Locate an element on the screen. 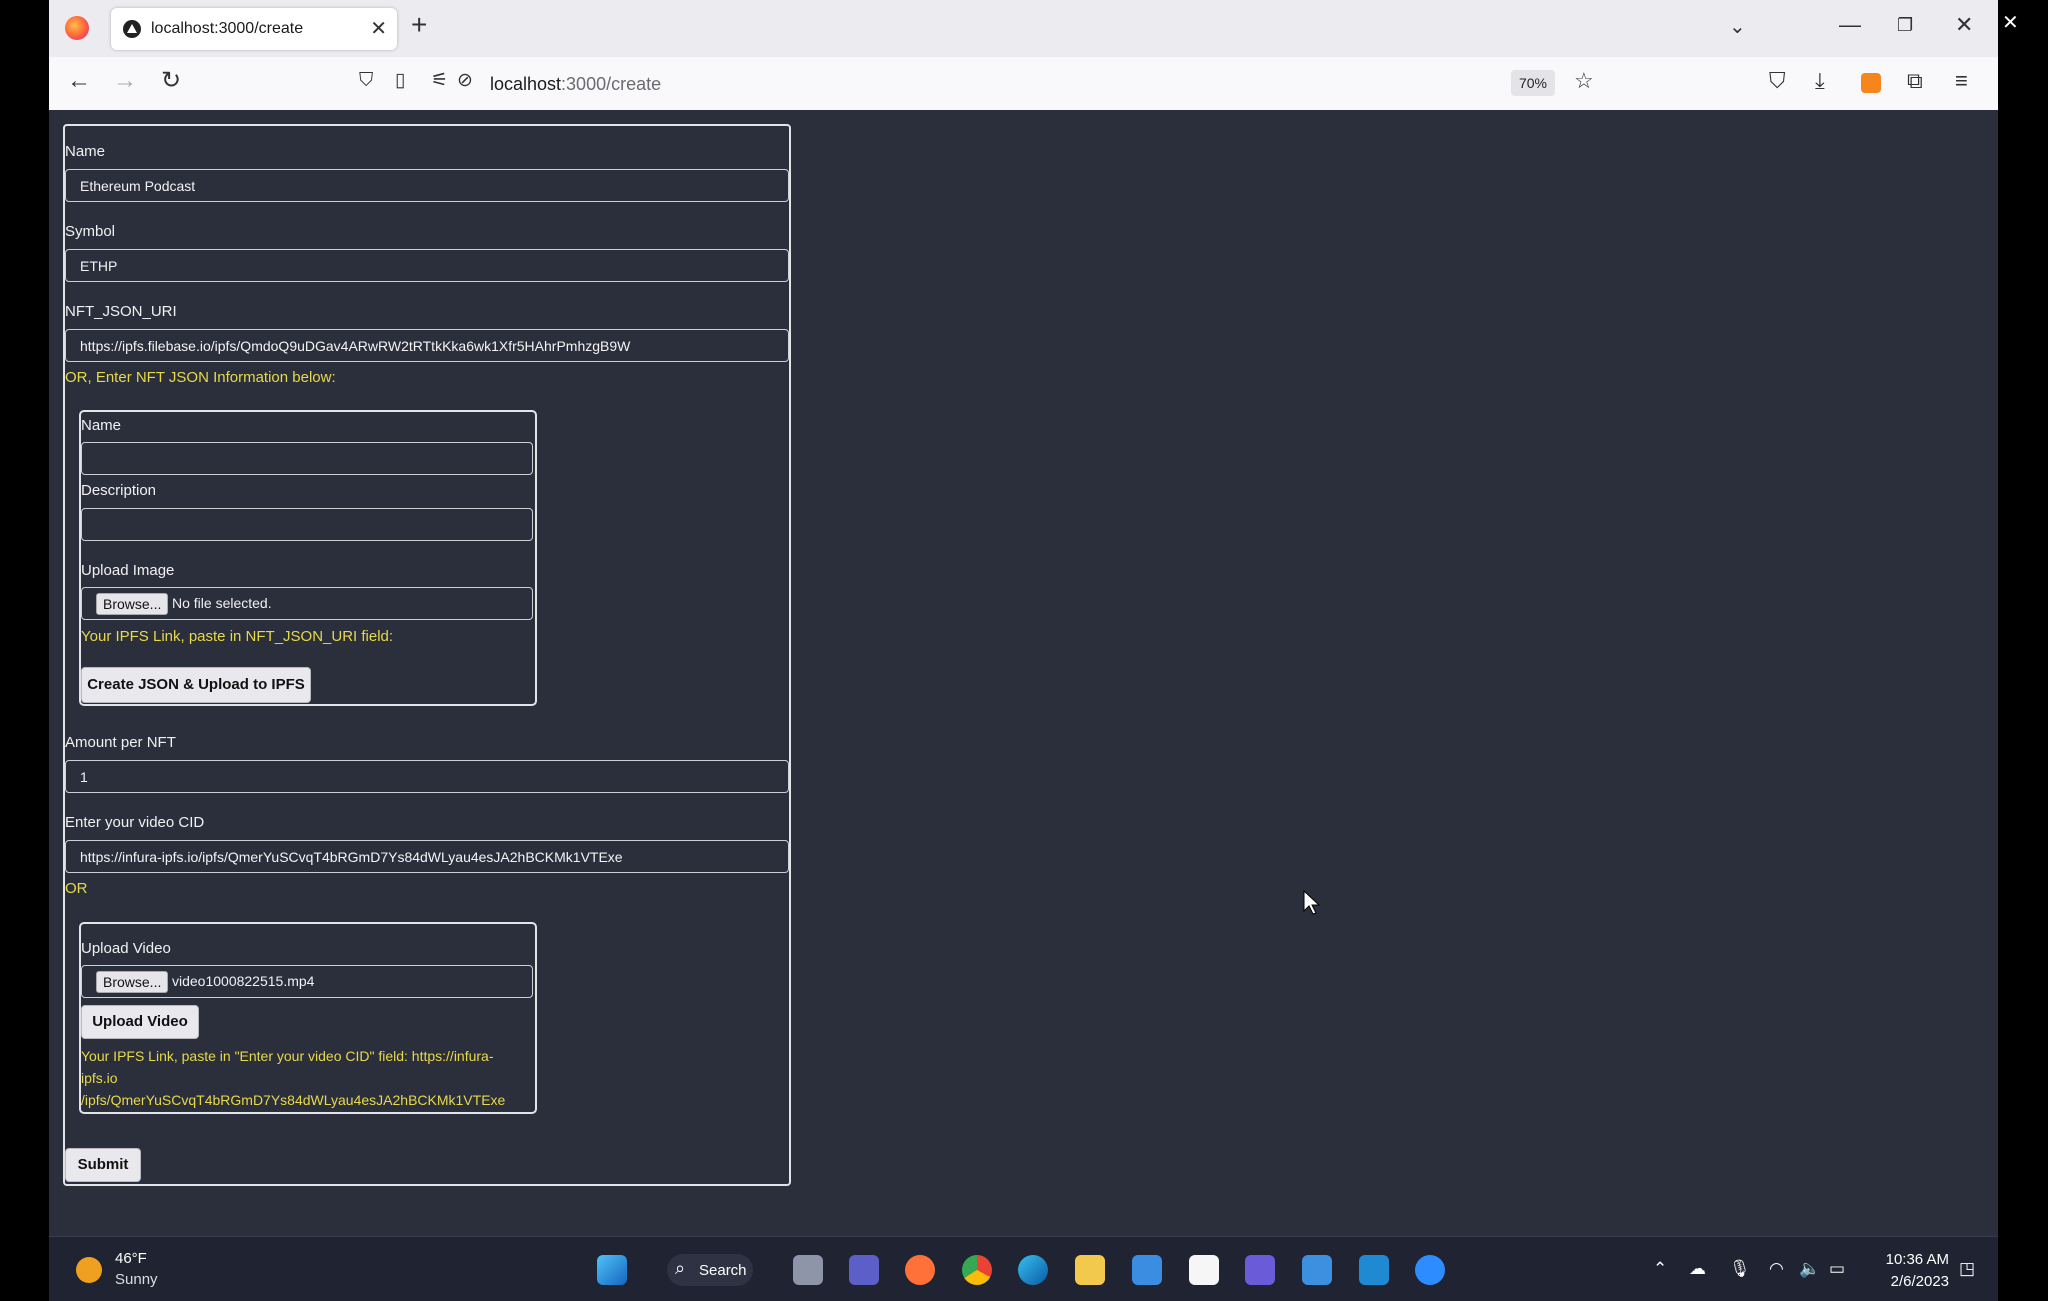 Image resolution: width=2048 pixels, height=1301 pixels. chat-icon is located at coordinates (864, 1270).